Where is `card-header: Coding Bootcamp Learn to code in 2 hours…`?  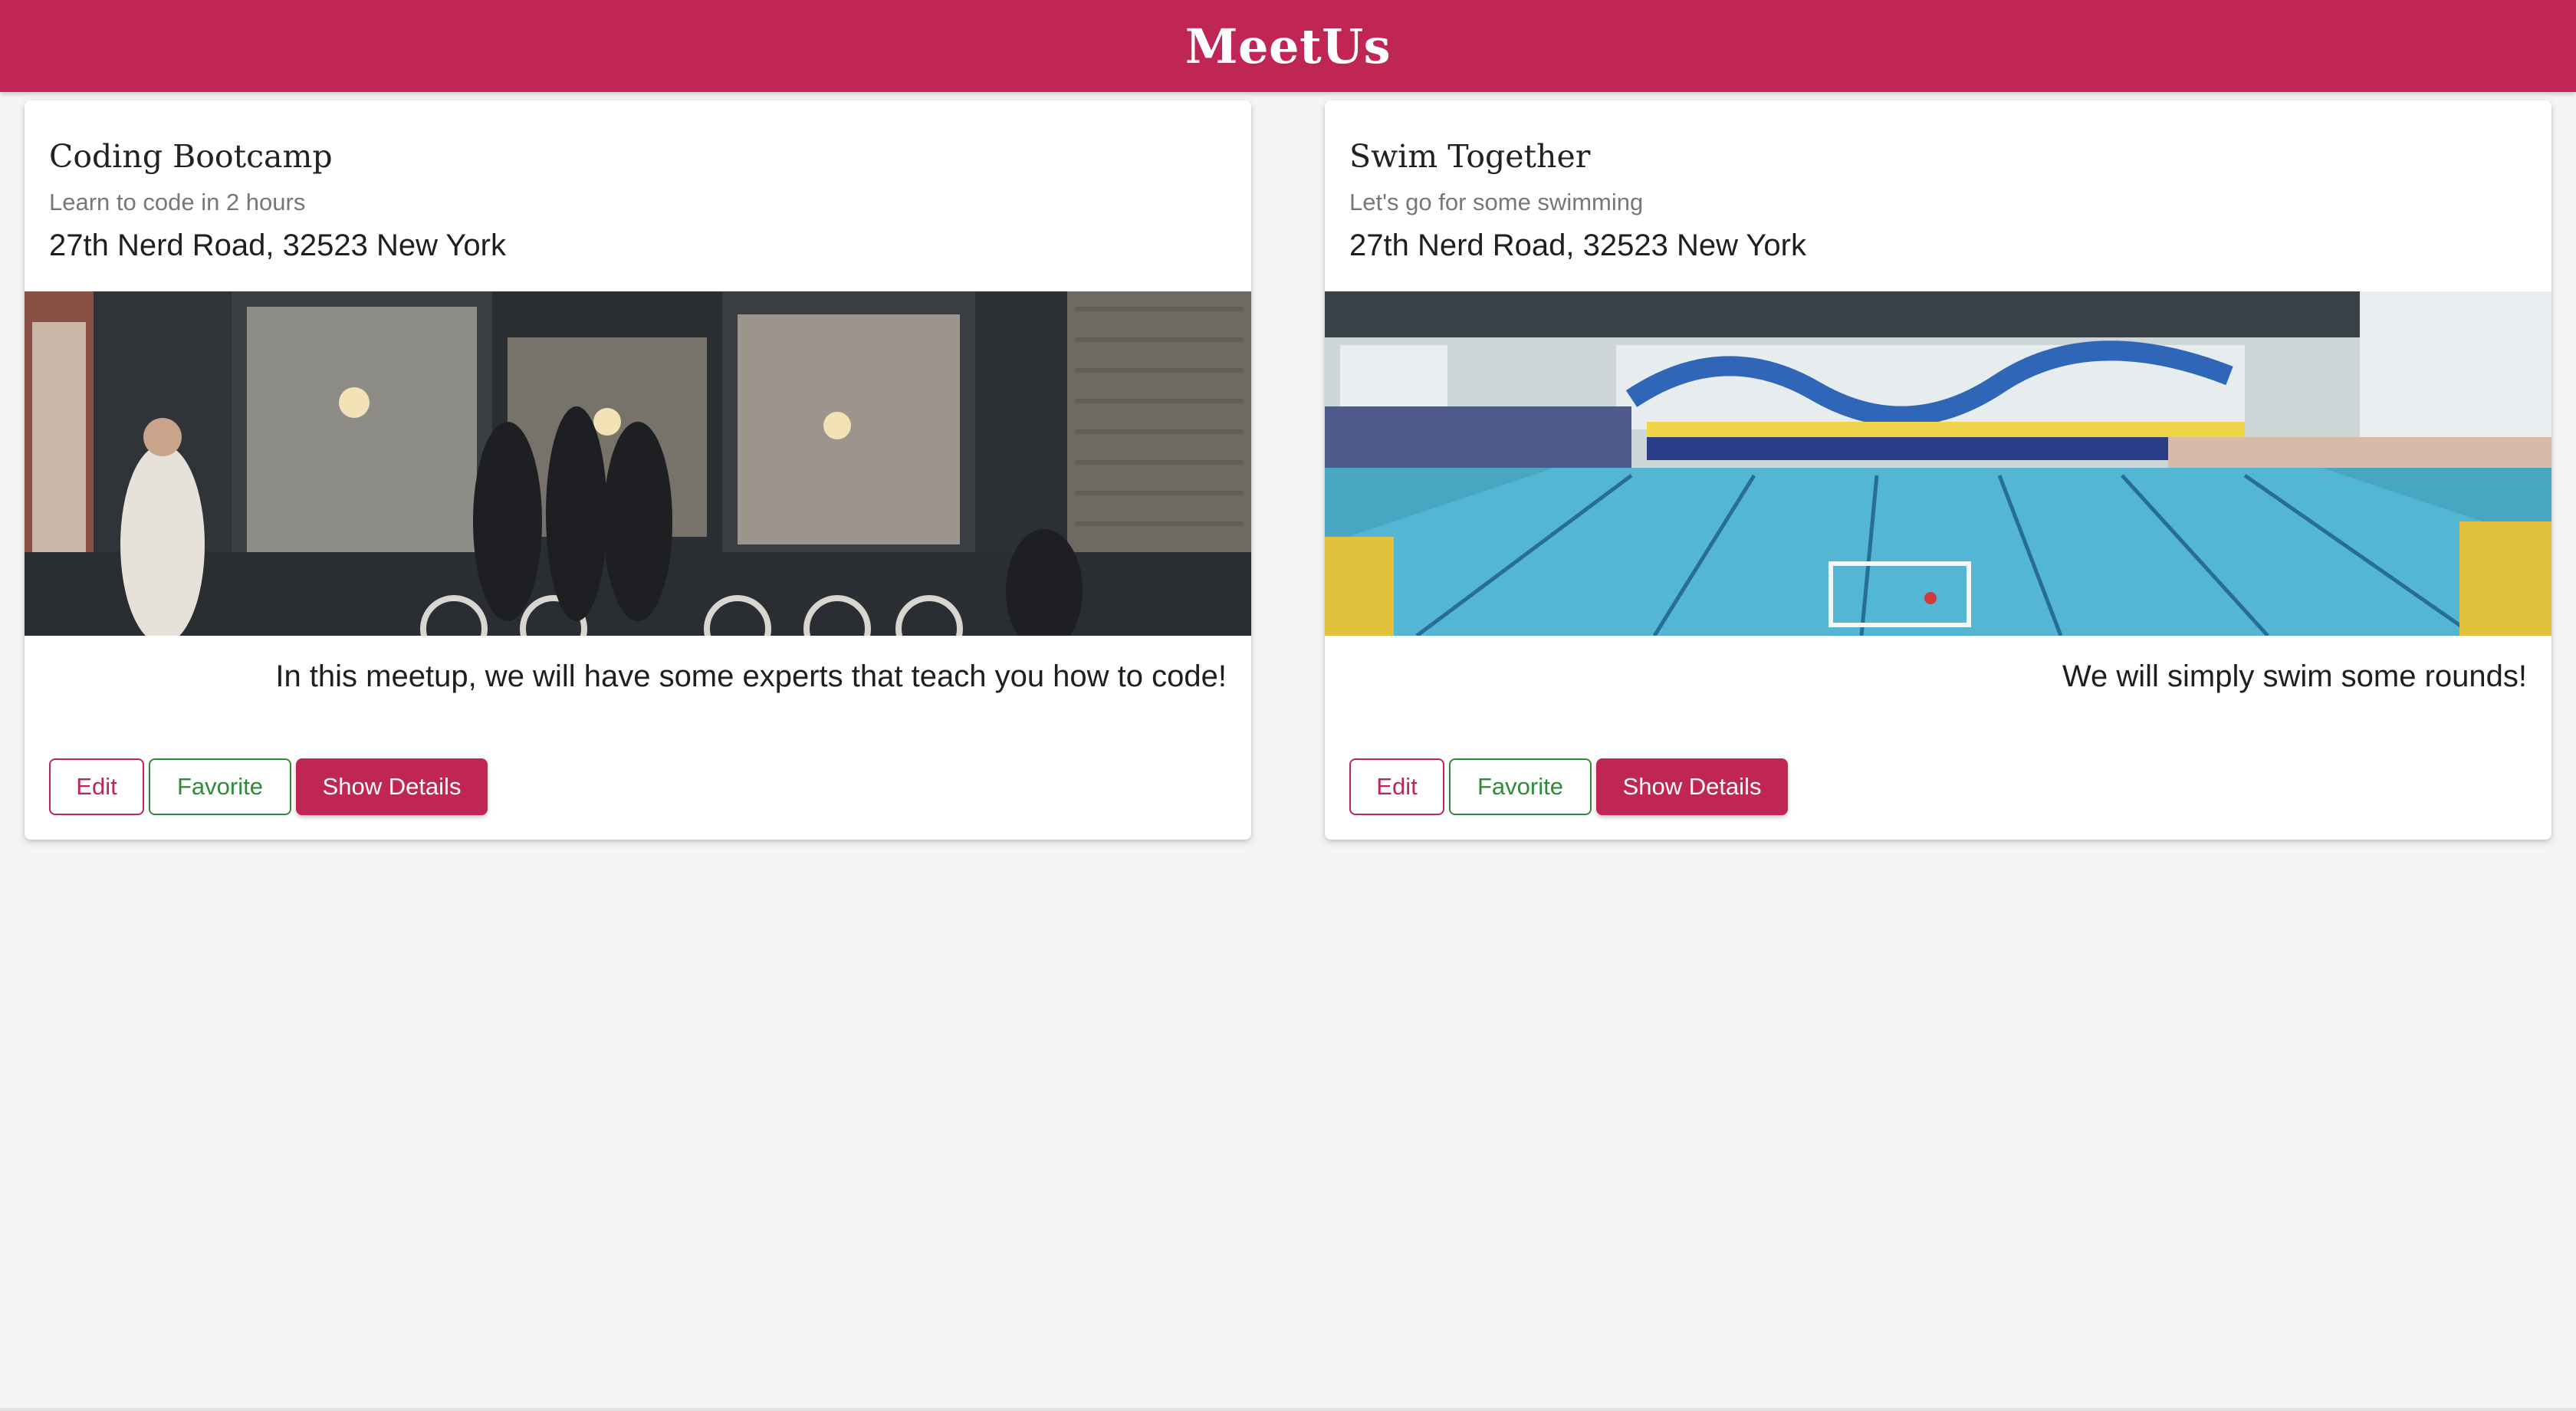 card-header: Coding Bootcamp Learn to code in 2 hours… is located at coordinates (638, 200).